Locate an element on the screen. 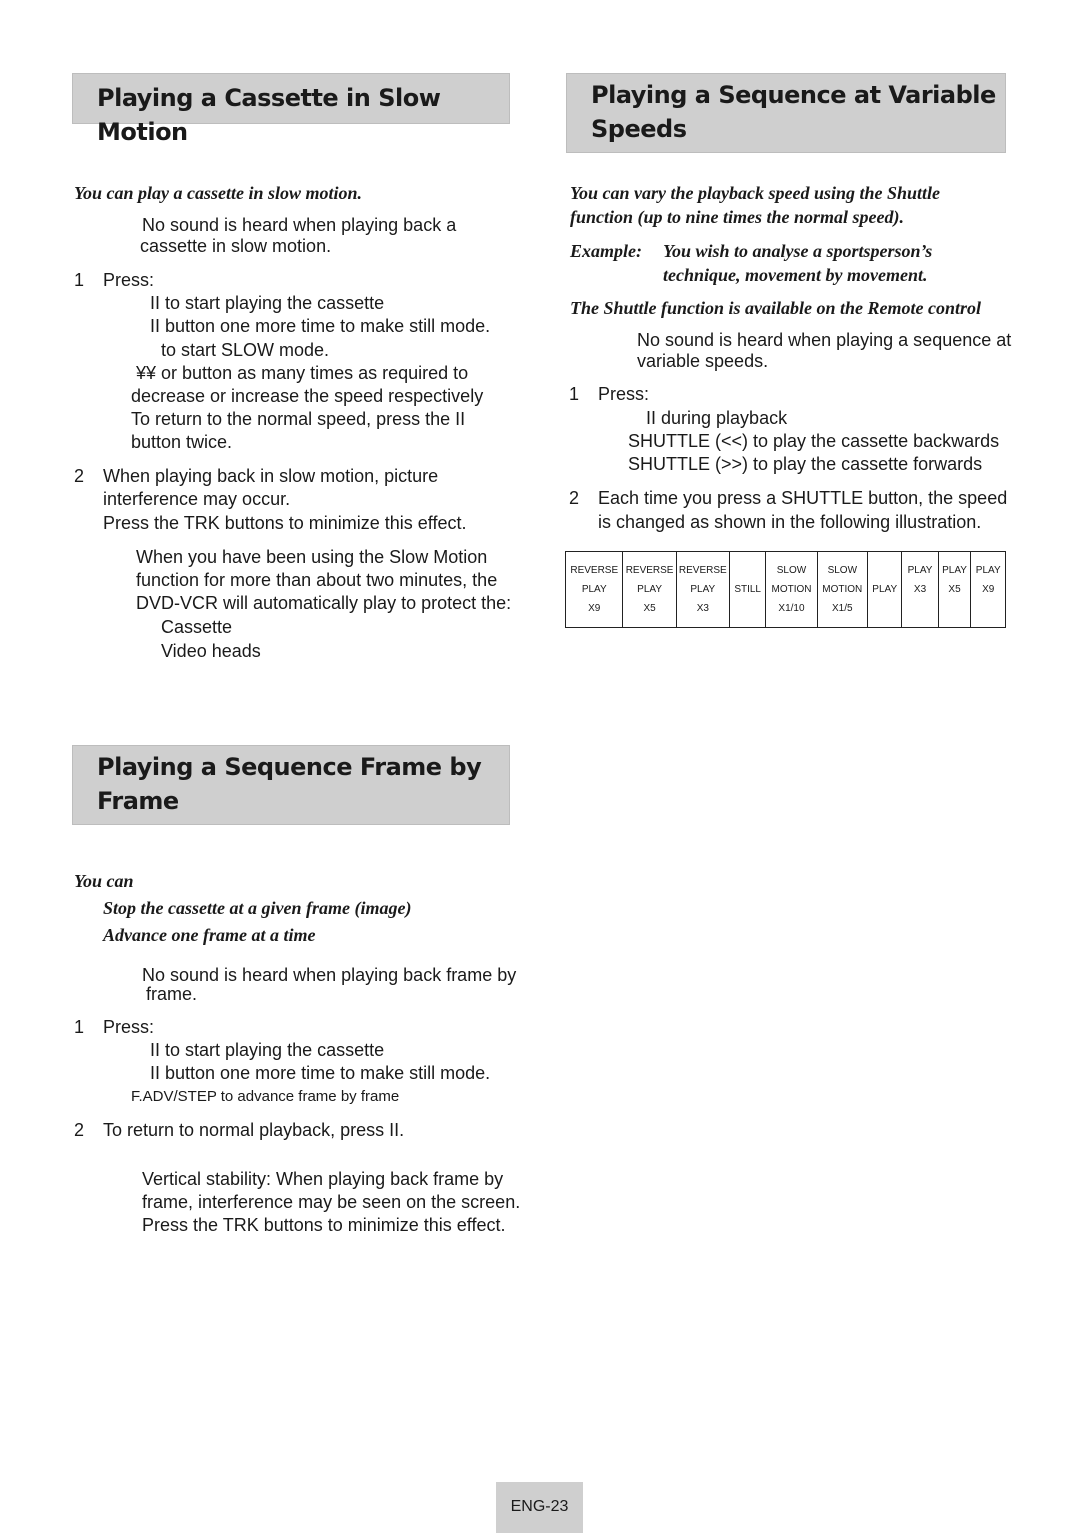  speed-label: X1/5 is located at coordinates (842, 608).